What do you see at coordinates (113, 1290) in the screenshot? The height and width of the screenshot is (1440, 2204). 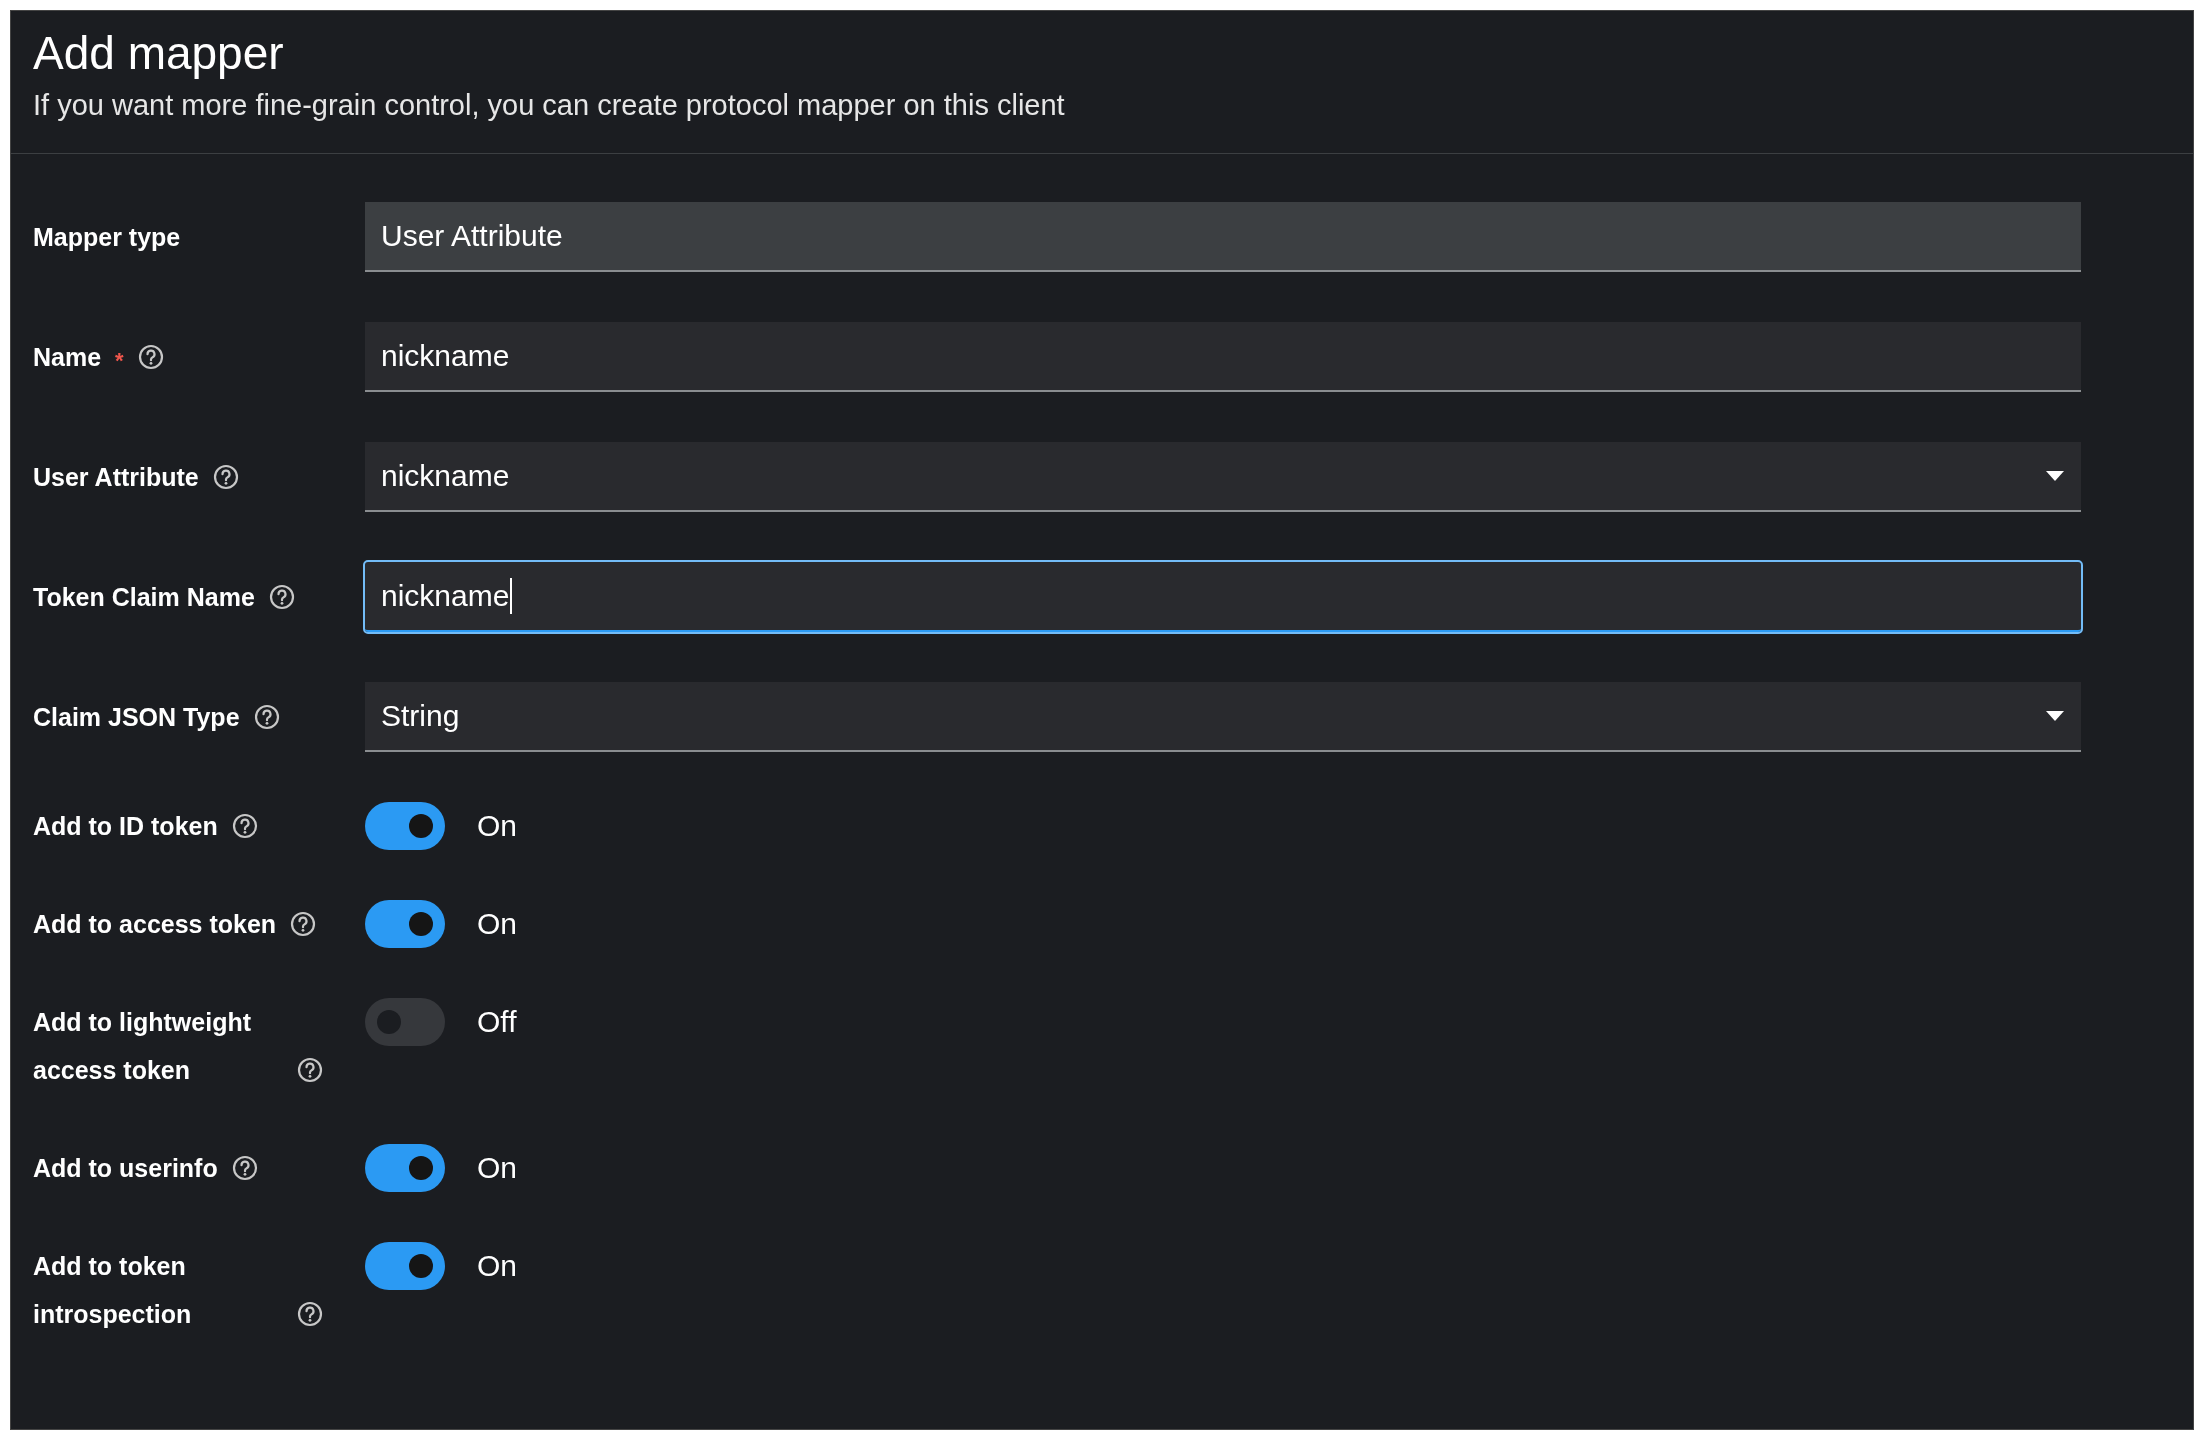 I see `toggle-label: Add to token introspection` at bounding box center [113, 1290].